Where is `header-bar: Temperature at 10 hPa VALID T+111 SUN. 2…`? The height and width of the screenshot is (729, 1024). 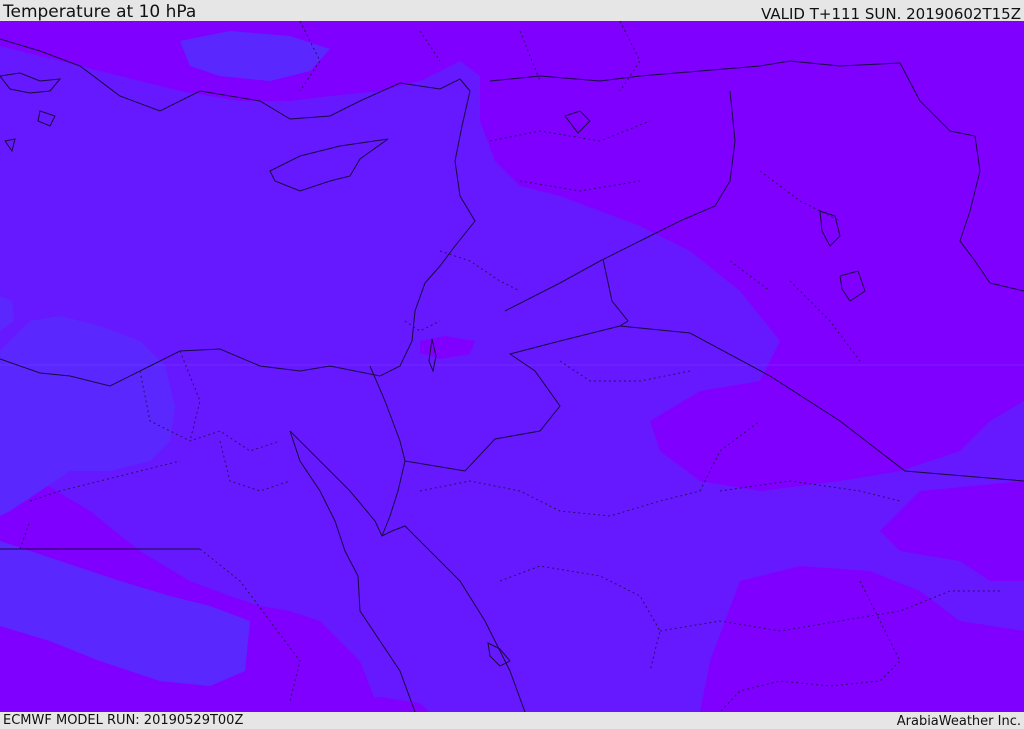 header-bar: Temperature at 10 hPa VALID T+111 SUN. 2… is located at coordinates (512, 11).